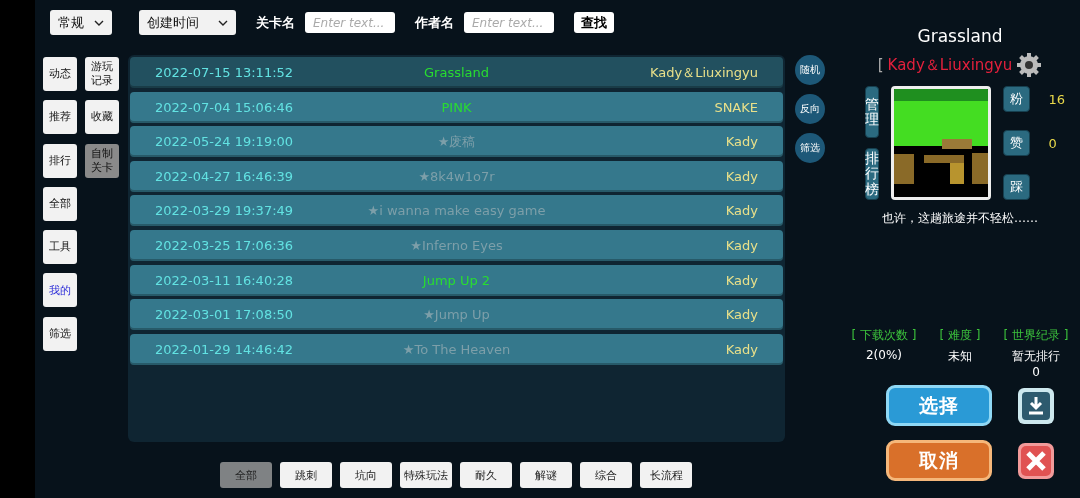 The width and height of the screenshot is (1080, 498). I want to click on stat-value: 暂无排行, so click(1036, 356).